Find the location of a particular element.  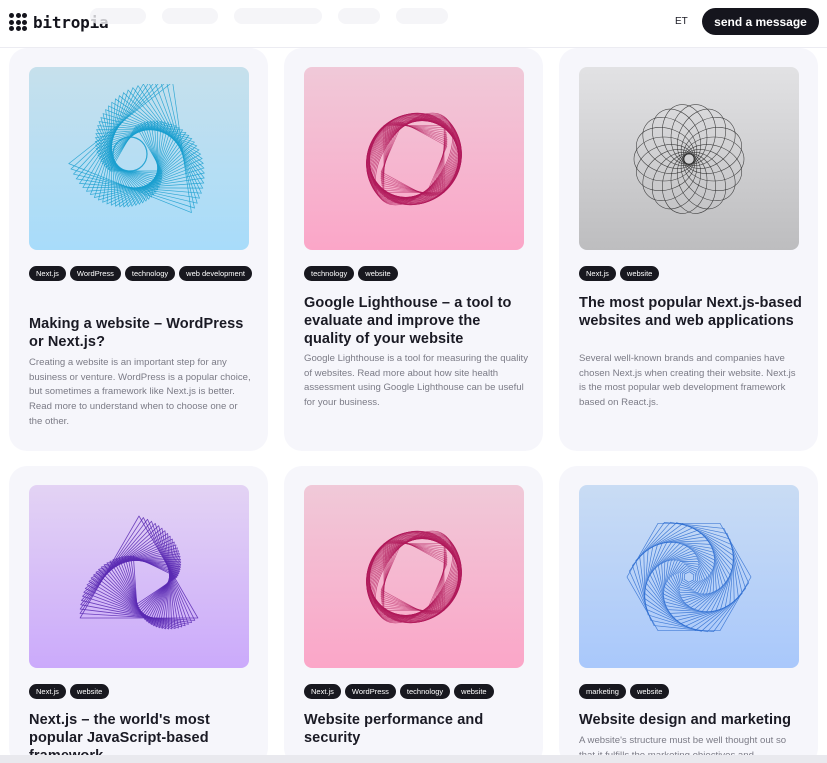

blue-hexagon-spiral-art-icon is located at coordinates (689, 576).